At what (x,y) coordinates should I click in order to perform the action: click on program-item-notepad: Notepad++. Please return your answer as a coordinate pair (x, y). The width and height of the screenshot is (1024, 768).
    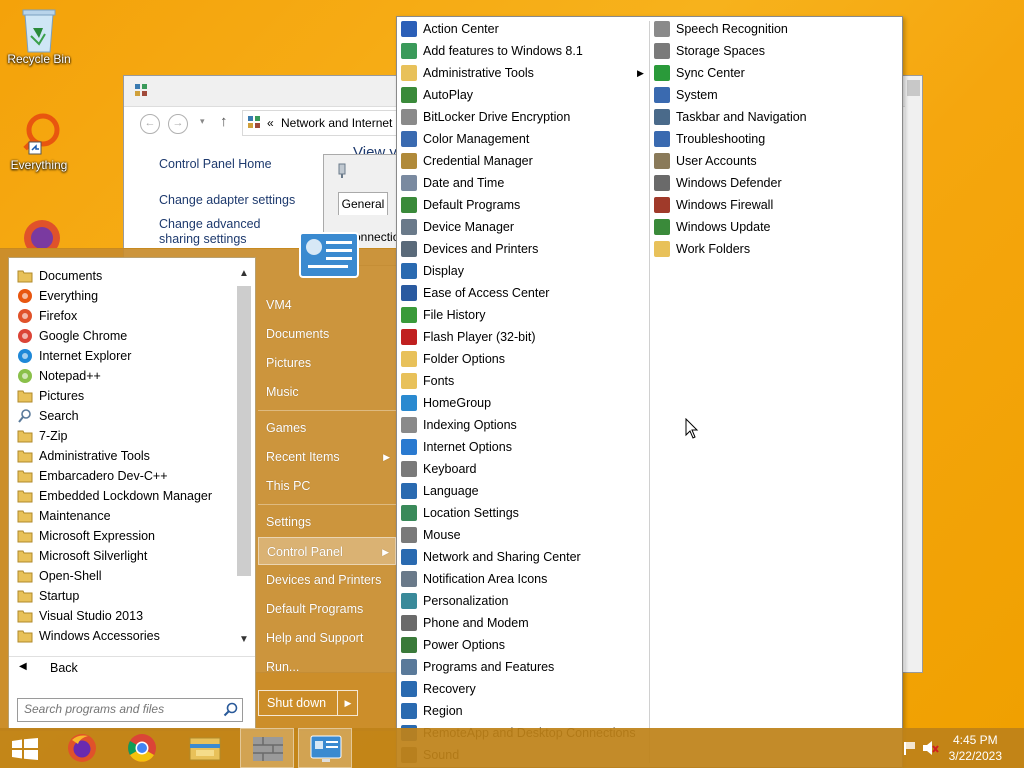
    Looking at the image, I should click on (59, 376).